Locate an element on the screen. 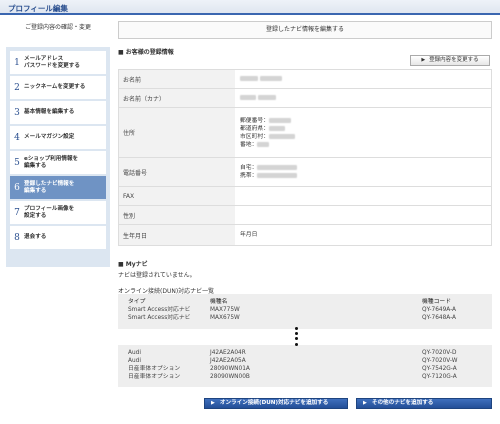 This screenshot has width=500, height=424. gender-value is located at coordinates (363, 215).